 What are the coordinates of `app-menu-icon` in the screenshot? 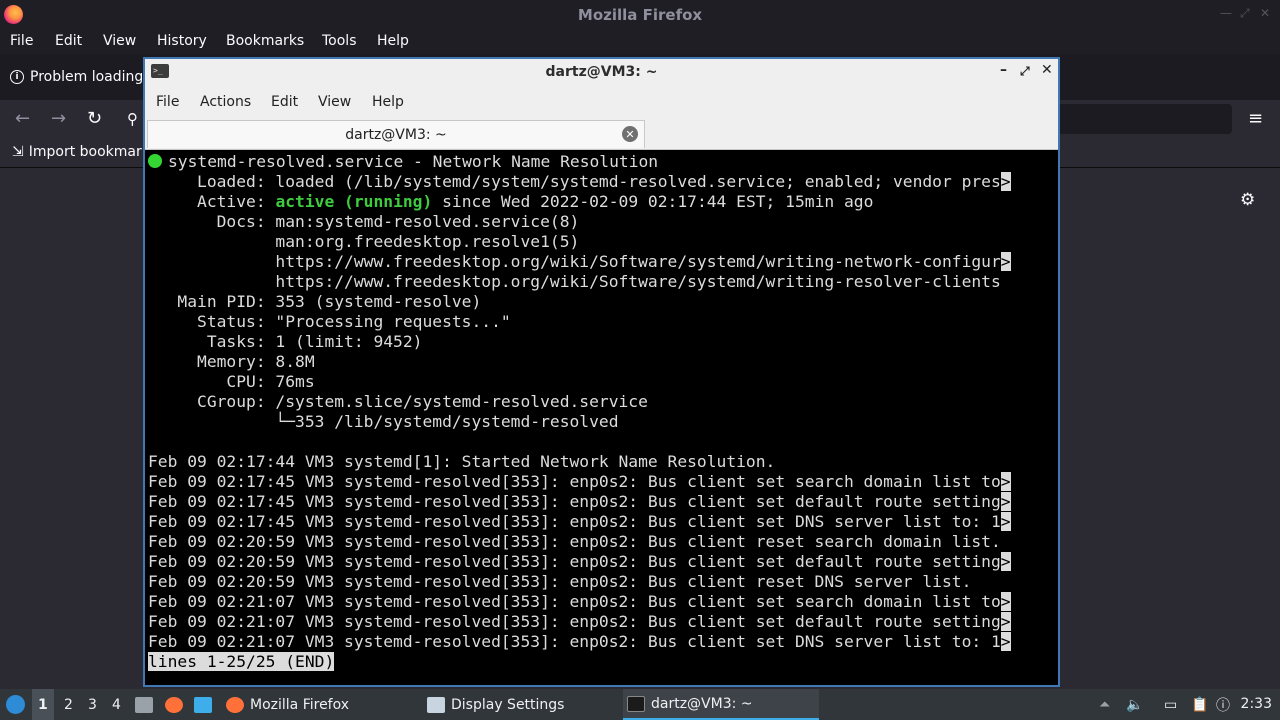 It's located at (15, 704).